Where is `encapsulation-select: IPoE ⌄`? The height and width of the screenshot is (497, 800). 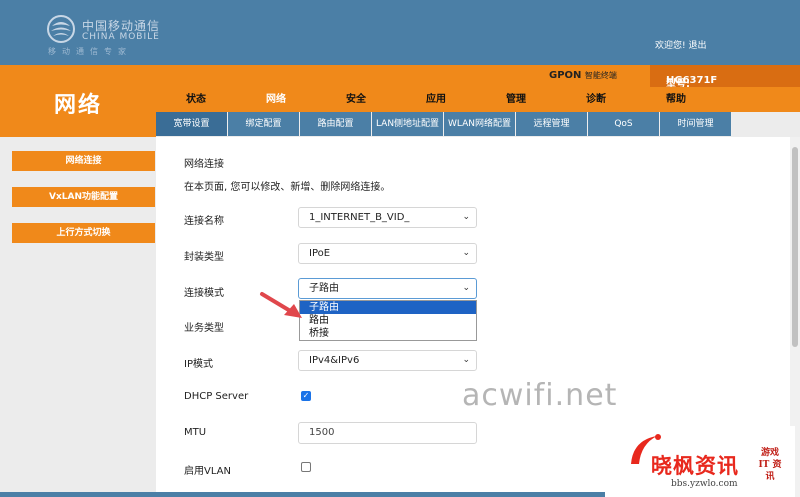 encapsulation-select: IPoE ⌄ is located at coordinates (387, 253).